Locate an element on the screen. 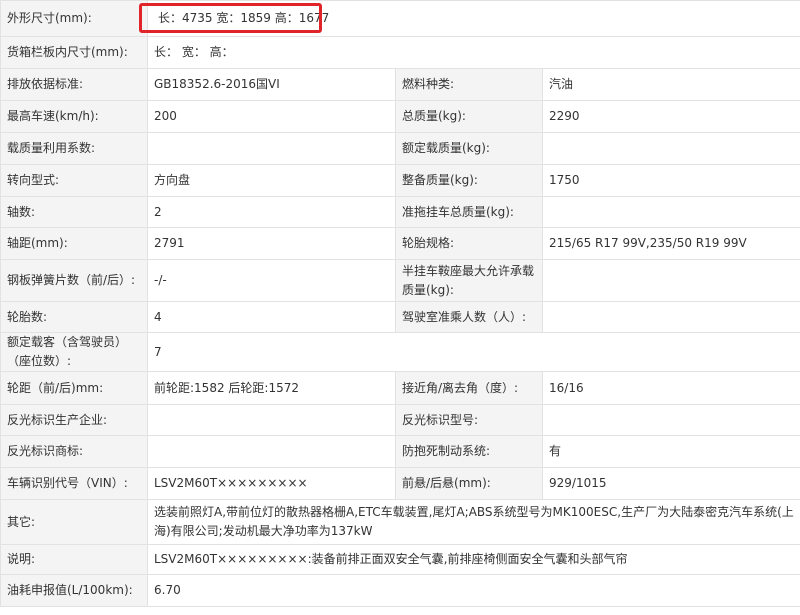  spec-label: 排放依据标准: is located at coordinates (74, 84).